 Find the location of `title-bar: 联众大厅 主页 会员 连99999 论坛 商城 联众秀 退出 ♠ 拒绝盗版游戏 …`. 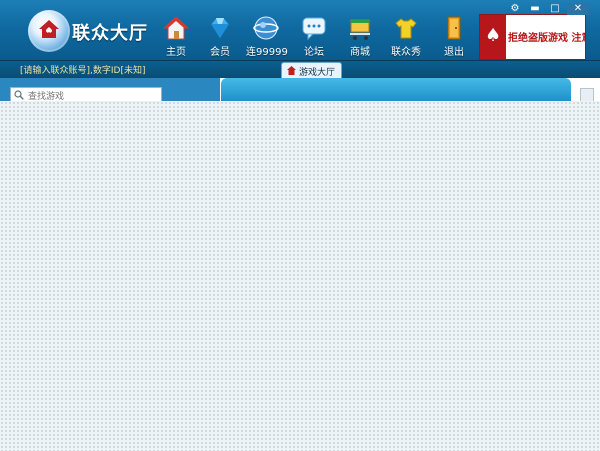

title-bar: 联众大厅 主页 会员 连99999 论坛 商城 联众秀 退出 ♠ 拒绝盗版游戏 … is located at coordinates (300, 30).